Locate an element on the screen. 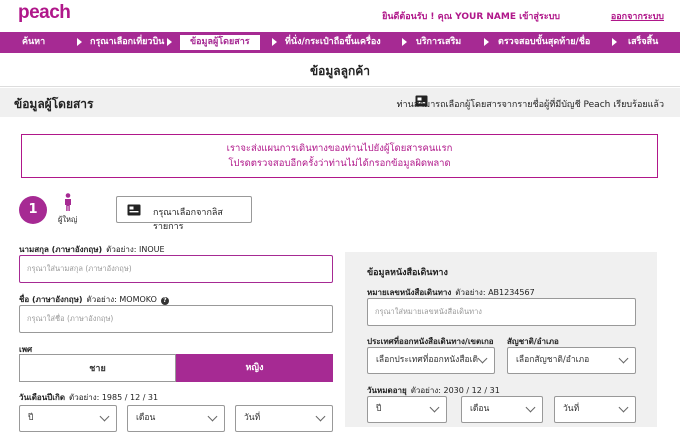 The height and width of the screenshot is (432, 680). choose-from-list-button: กรุณาเลือกจากลิสรายการ is located at coordinates (184, 214).